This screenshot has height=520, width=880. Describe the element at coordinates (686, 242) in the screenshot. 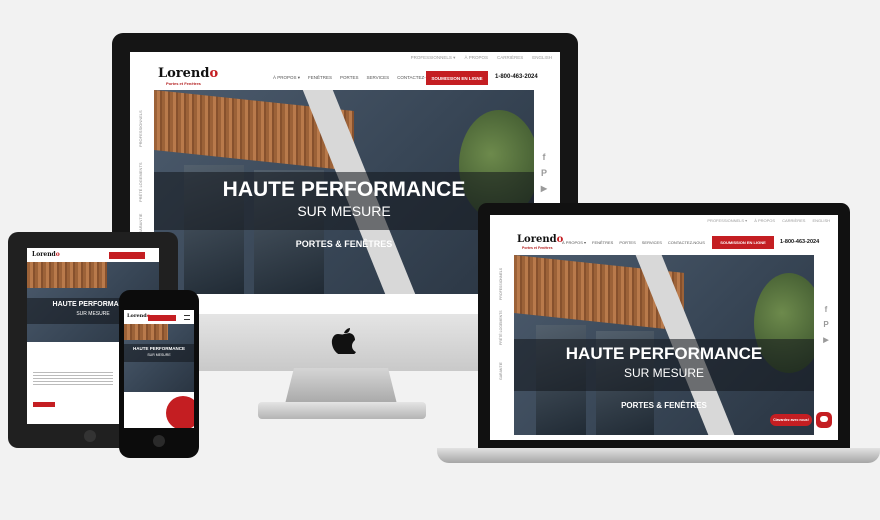

I see `nav-contact: CONTACTEZ-NOUS` at that location.